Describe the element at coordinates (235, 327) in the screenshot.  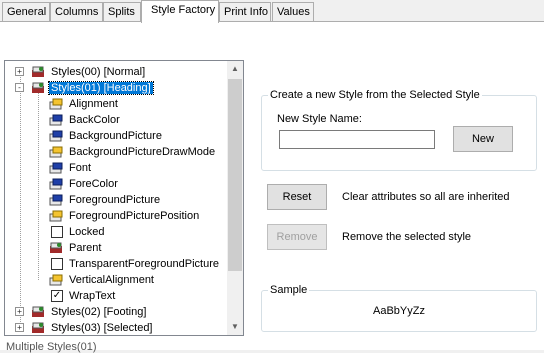
I see `scroll-down-icon: ▼` at that location.